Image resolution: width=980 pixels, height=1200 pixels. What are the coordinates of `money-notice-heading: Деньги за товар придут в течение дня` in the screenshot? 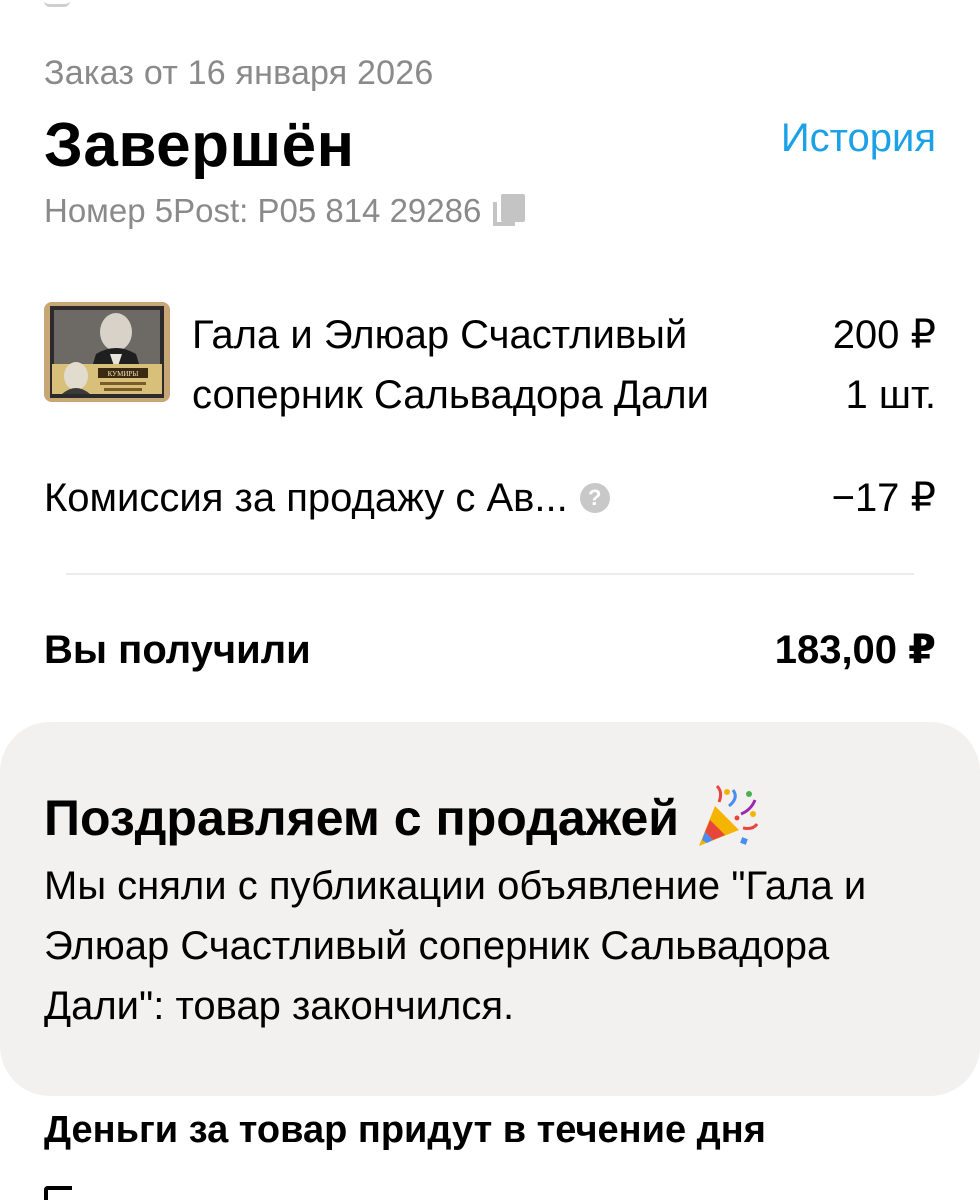 It's located at (405, 1130).